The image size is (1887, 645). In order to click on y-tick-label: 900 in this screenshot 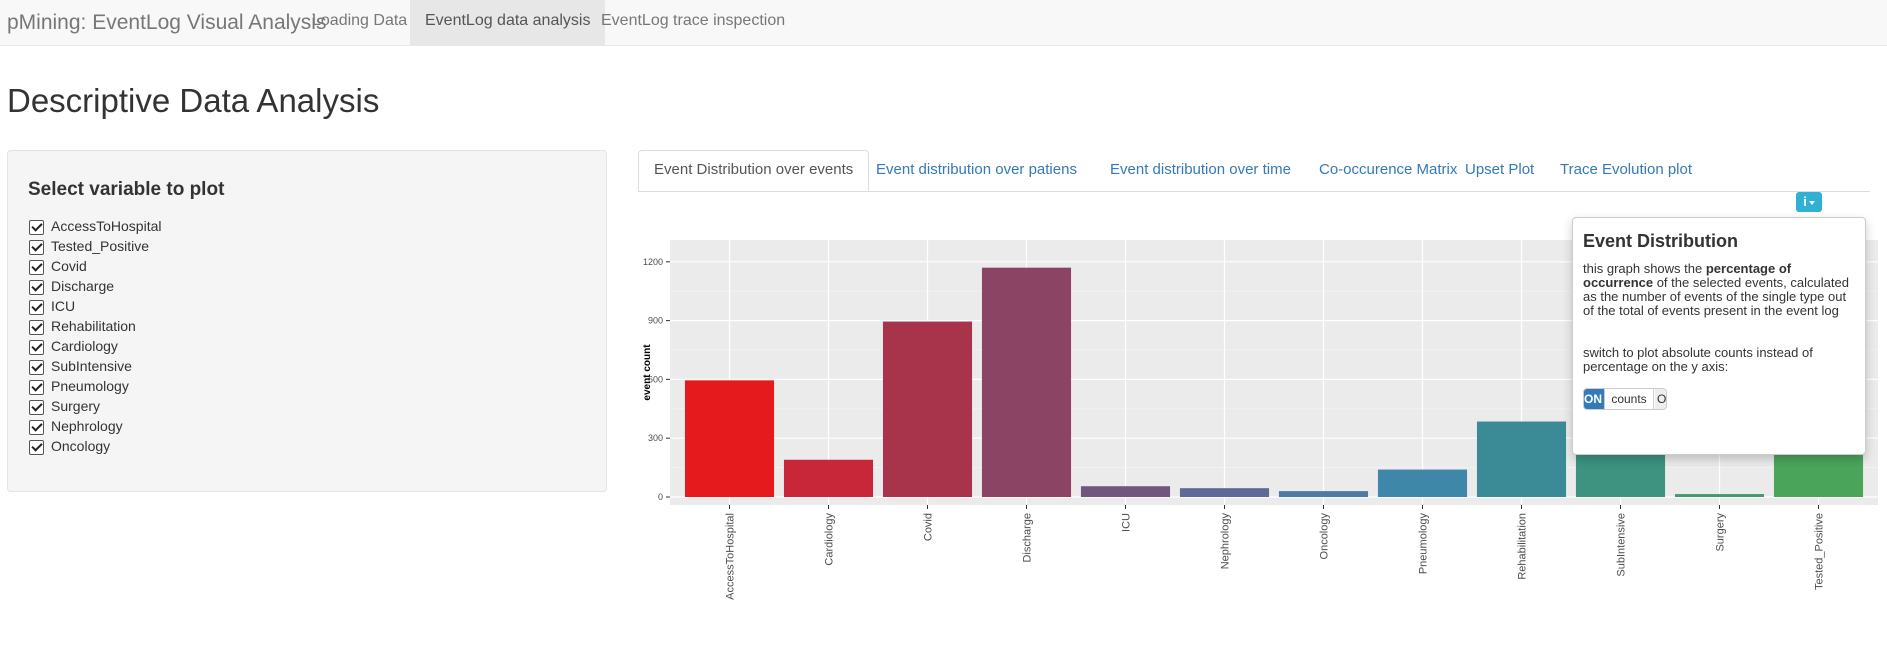, I will do `click(655, 321)`.